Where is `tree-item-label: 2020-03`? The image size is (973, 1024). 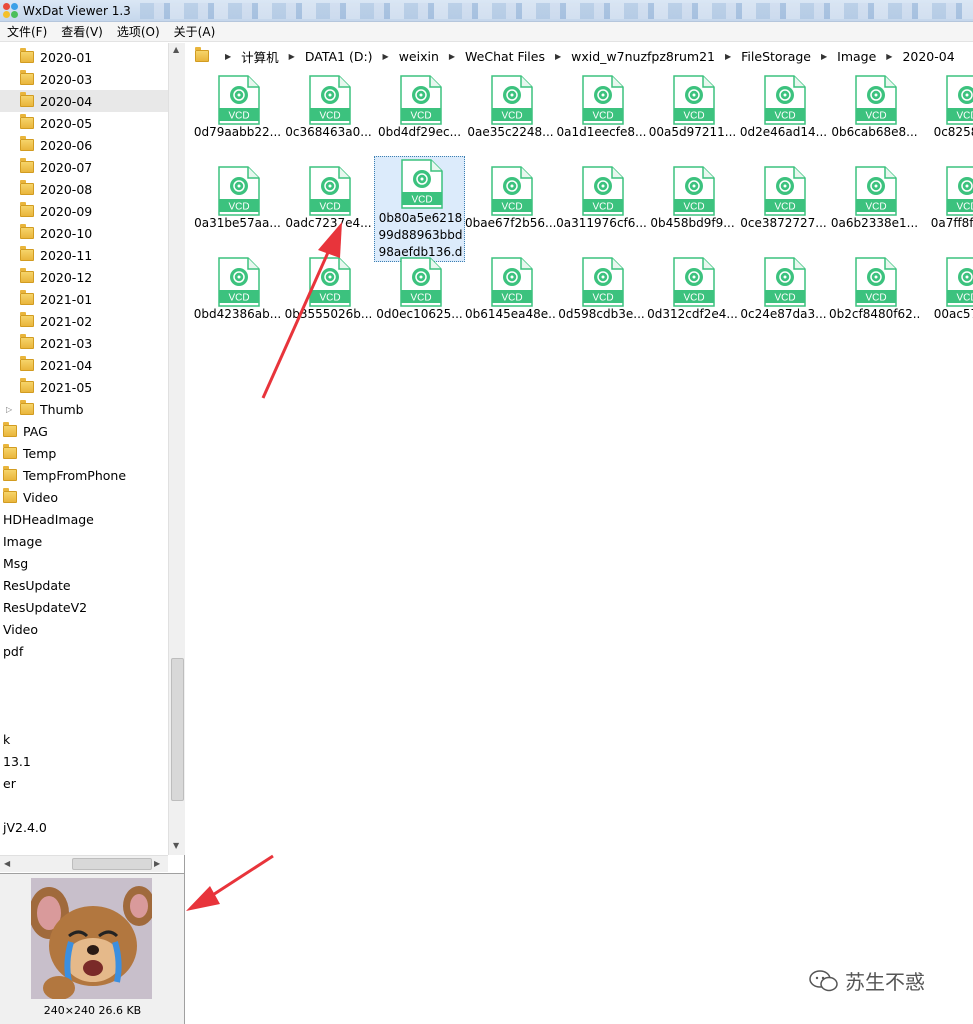 tree-item-label: 2020-03 is located at coordinates (66, 79).